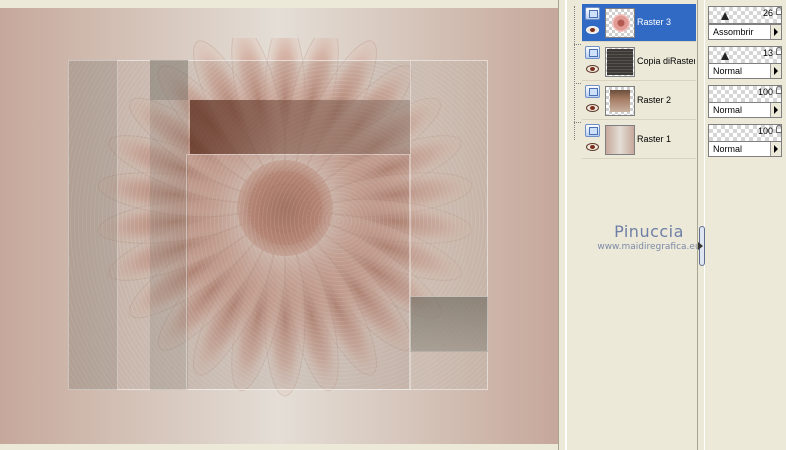  I want to click on opacity-slider: 13, so click(745, 55).